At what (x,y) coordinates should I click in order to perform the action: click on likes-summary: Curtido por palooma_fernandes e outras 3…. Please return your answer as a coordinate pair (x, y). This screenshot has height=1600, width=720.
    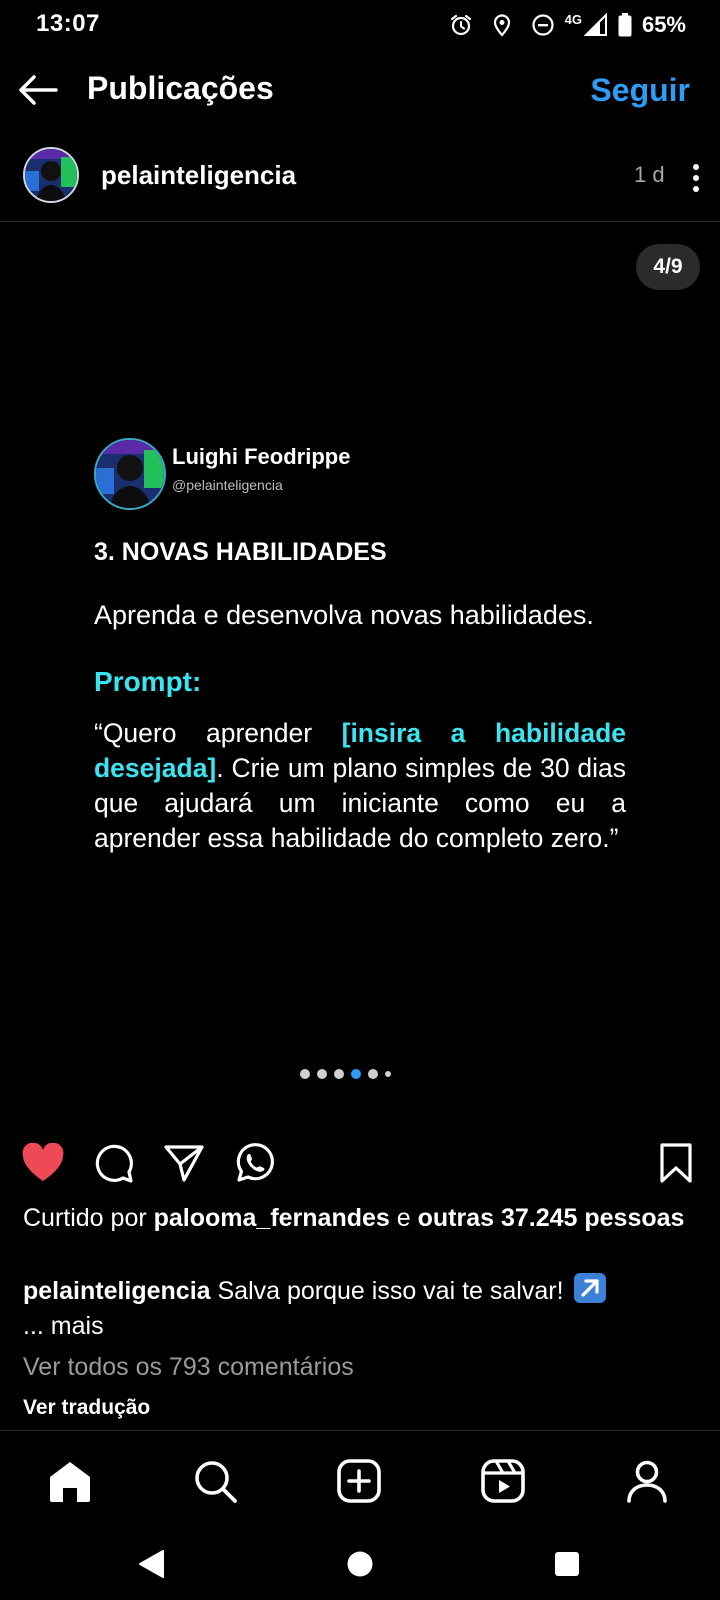
    Looking at the image, I should click on (363, 1218).